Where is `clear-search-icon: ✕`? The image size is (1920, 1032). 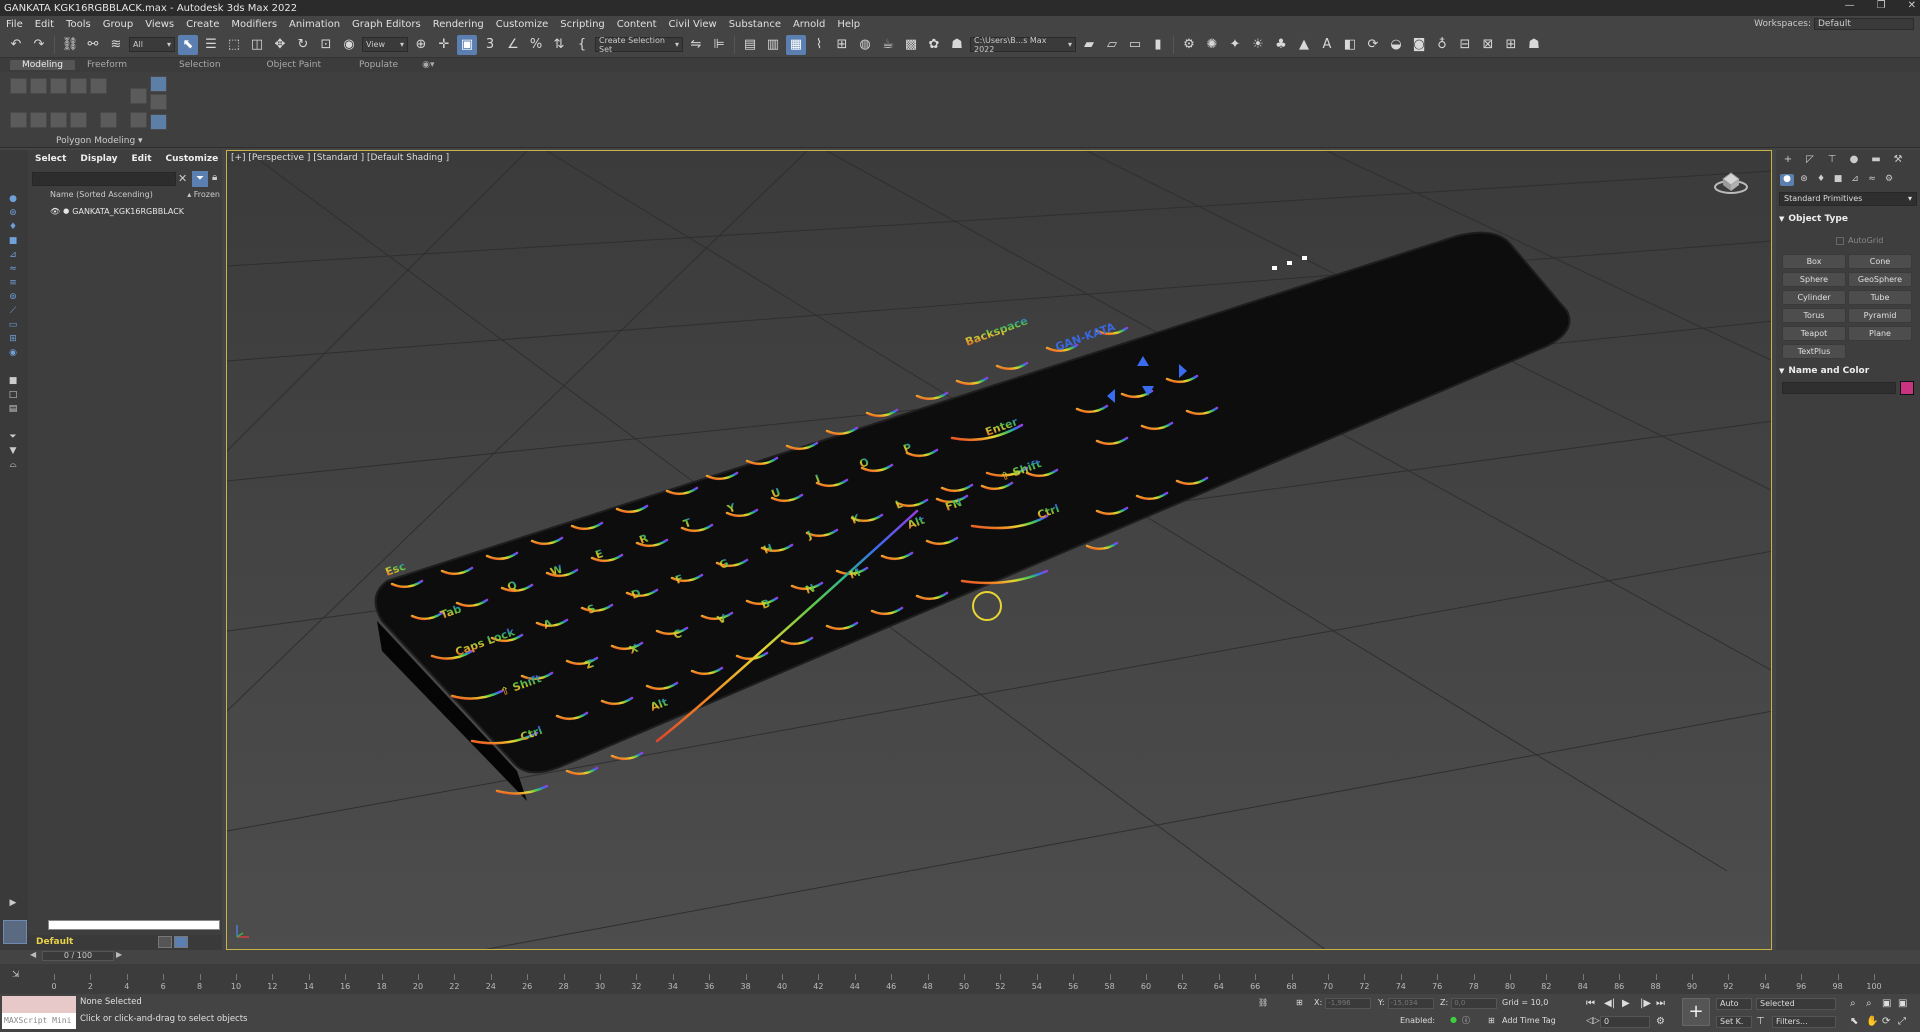
clear-search-icon: ✕ is located at coordinates (182, 178).